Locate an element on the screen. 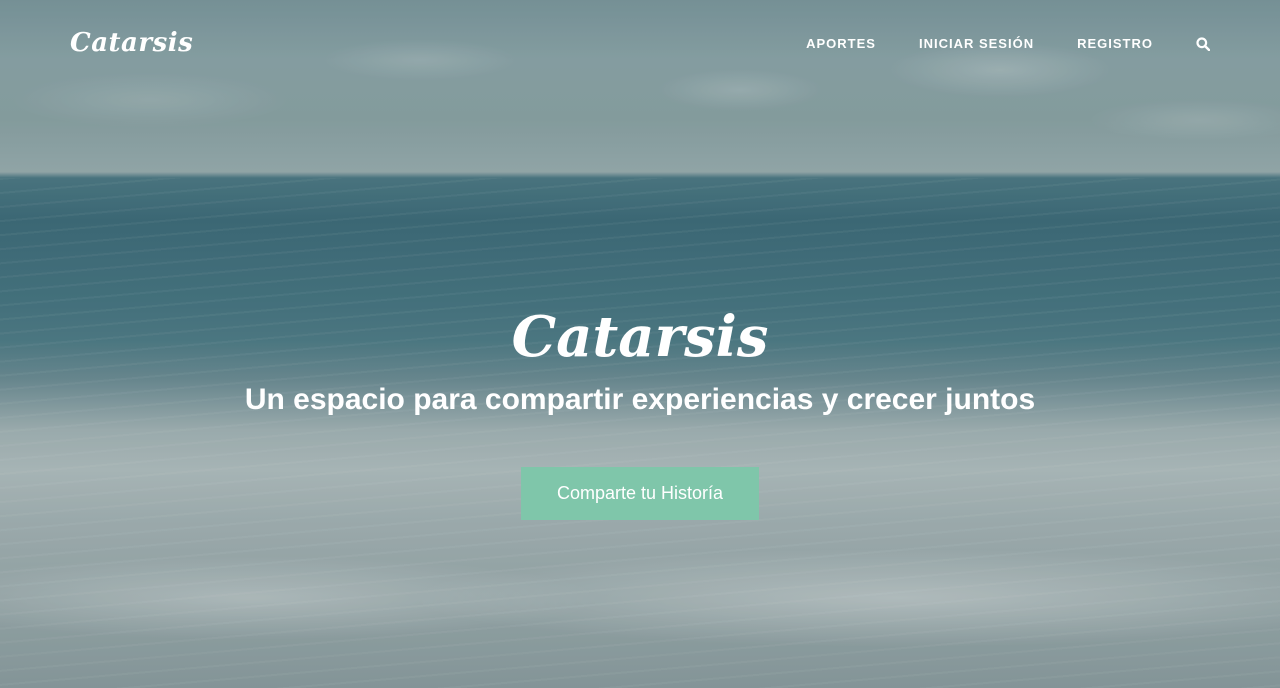 The height and width of the screenshot is (688, 1280). nav-links: APORTES INICIAR SESIÓN REGISTRO is located at coordinates (987, 44).